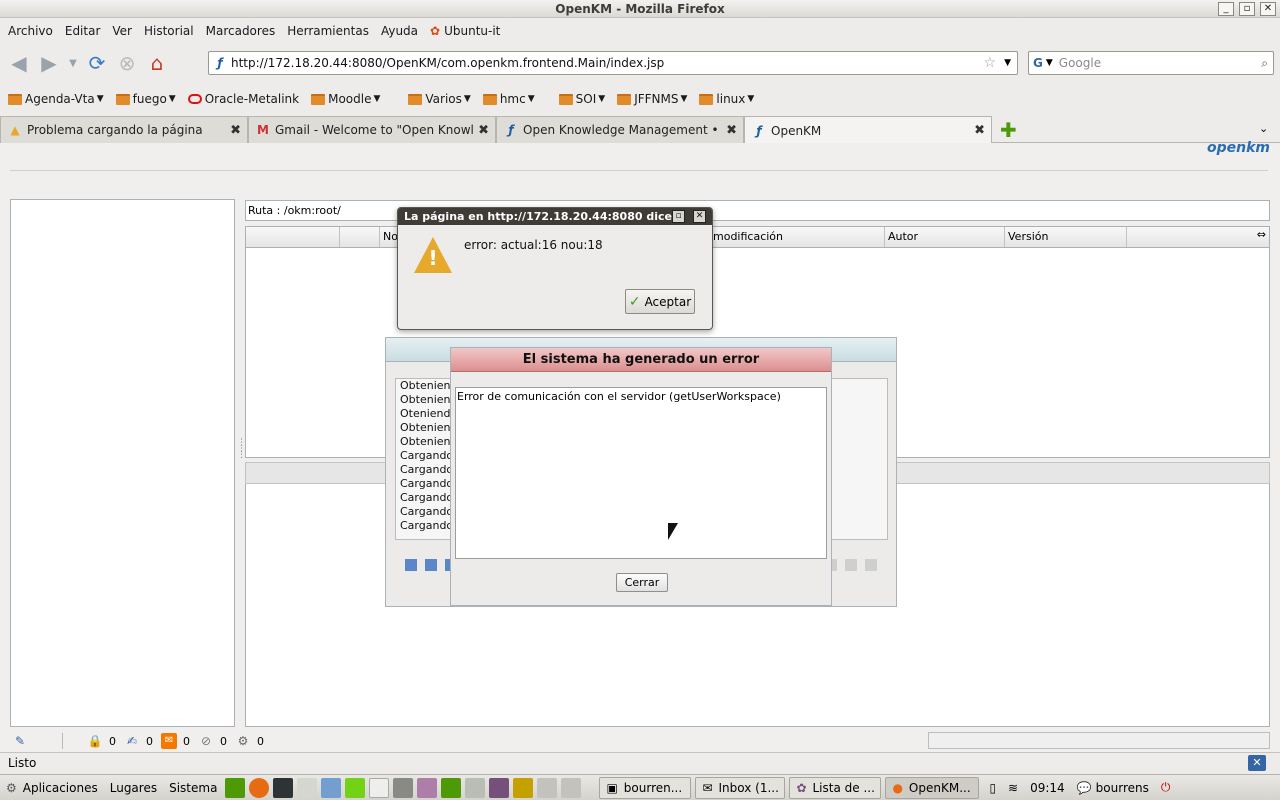  Describe the element at coordinates (379, 787) in the screenshot. I see `editor-launcher-icon` at that location.